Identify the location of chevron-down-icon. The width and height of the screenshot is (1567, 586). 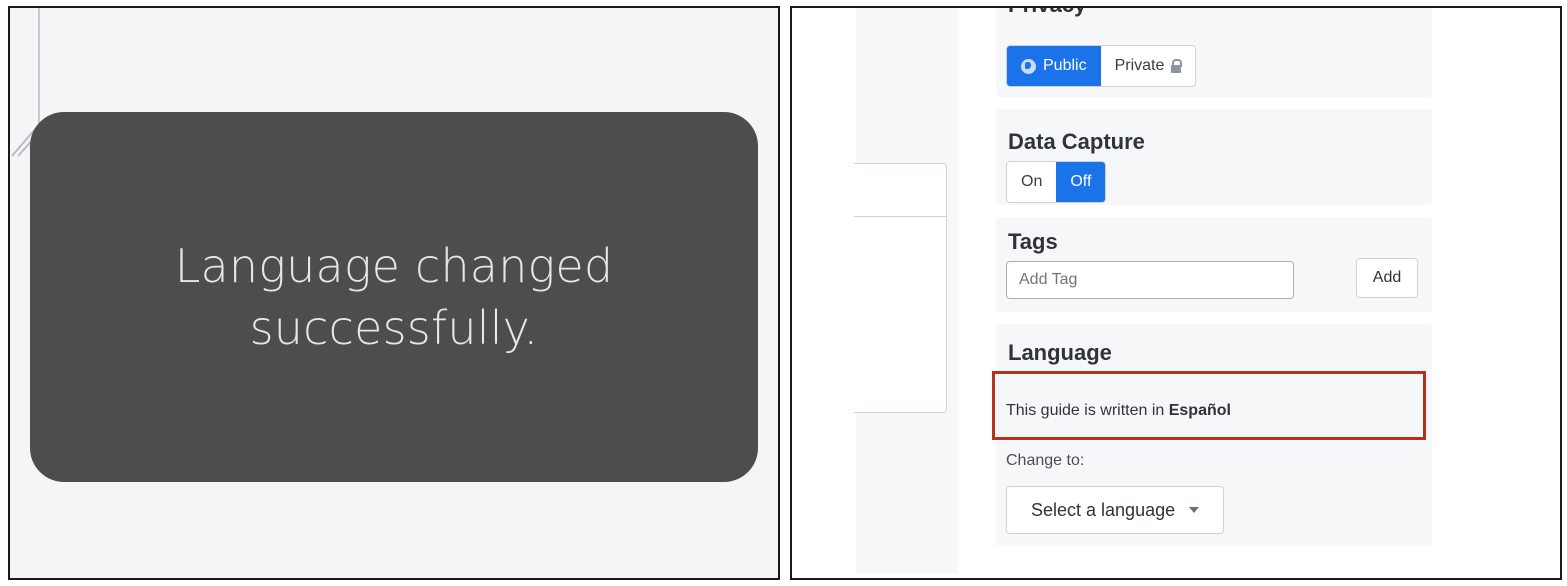
(1194, 510).